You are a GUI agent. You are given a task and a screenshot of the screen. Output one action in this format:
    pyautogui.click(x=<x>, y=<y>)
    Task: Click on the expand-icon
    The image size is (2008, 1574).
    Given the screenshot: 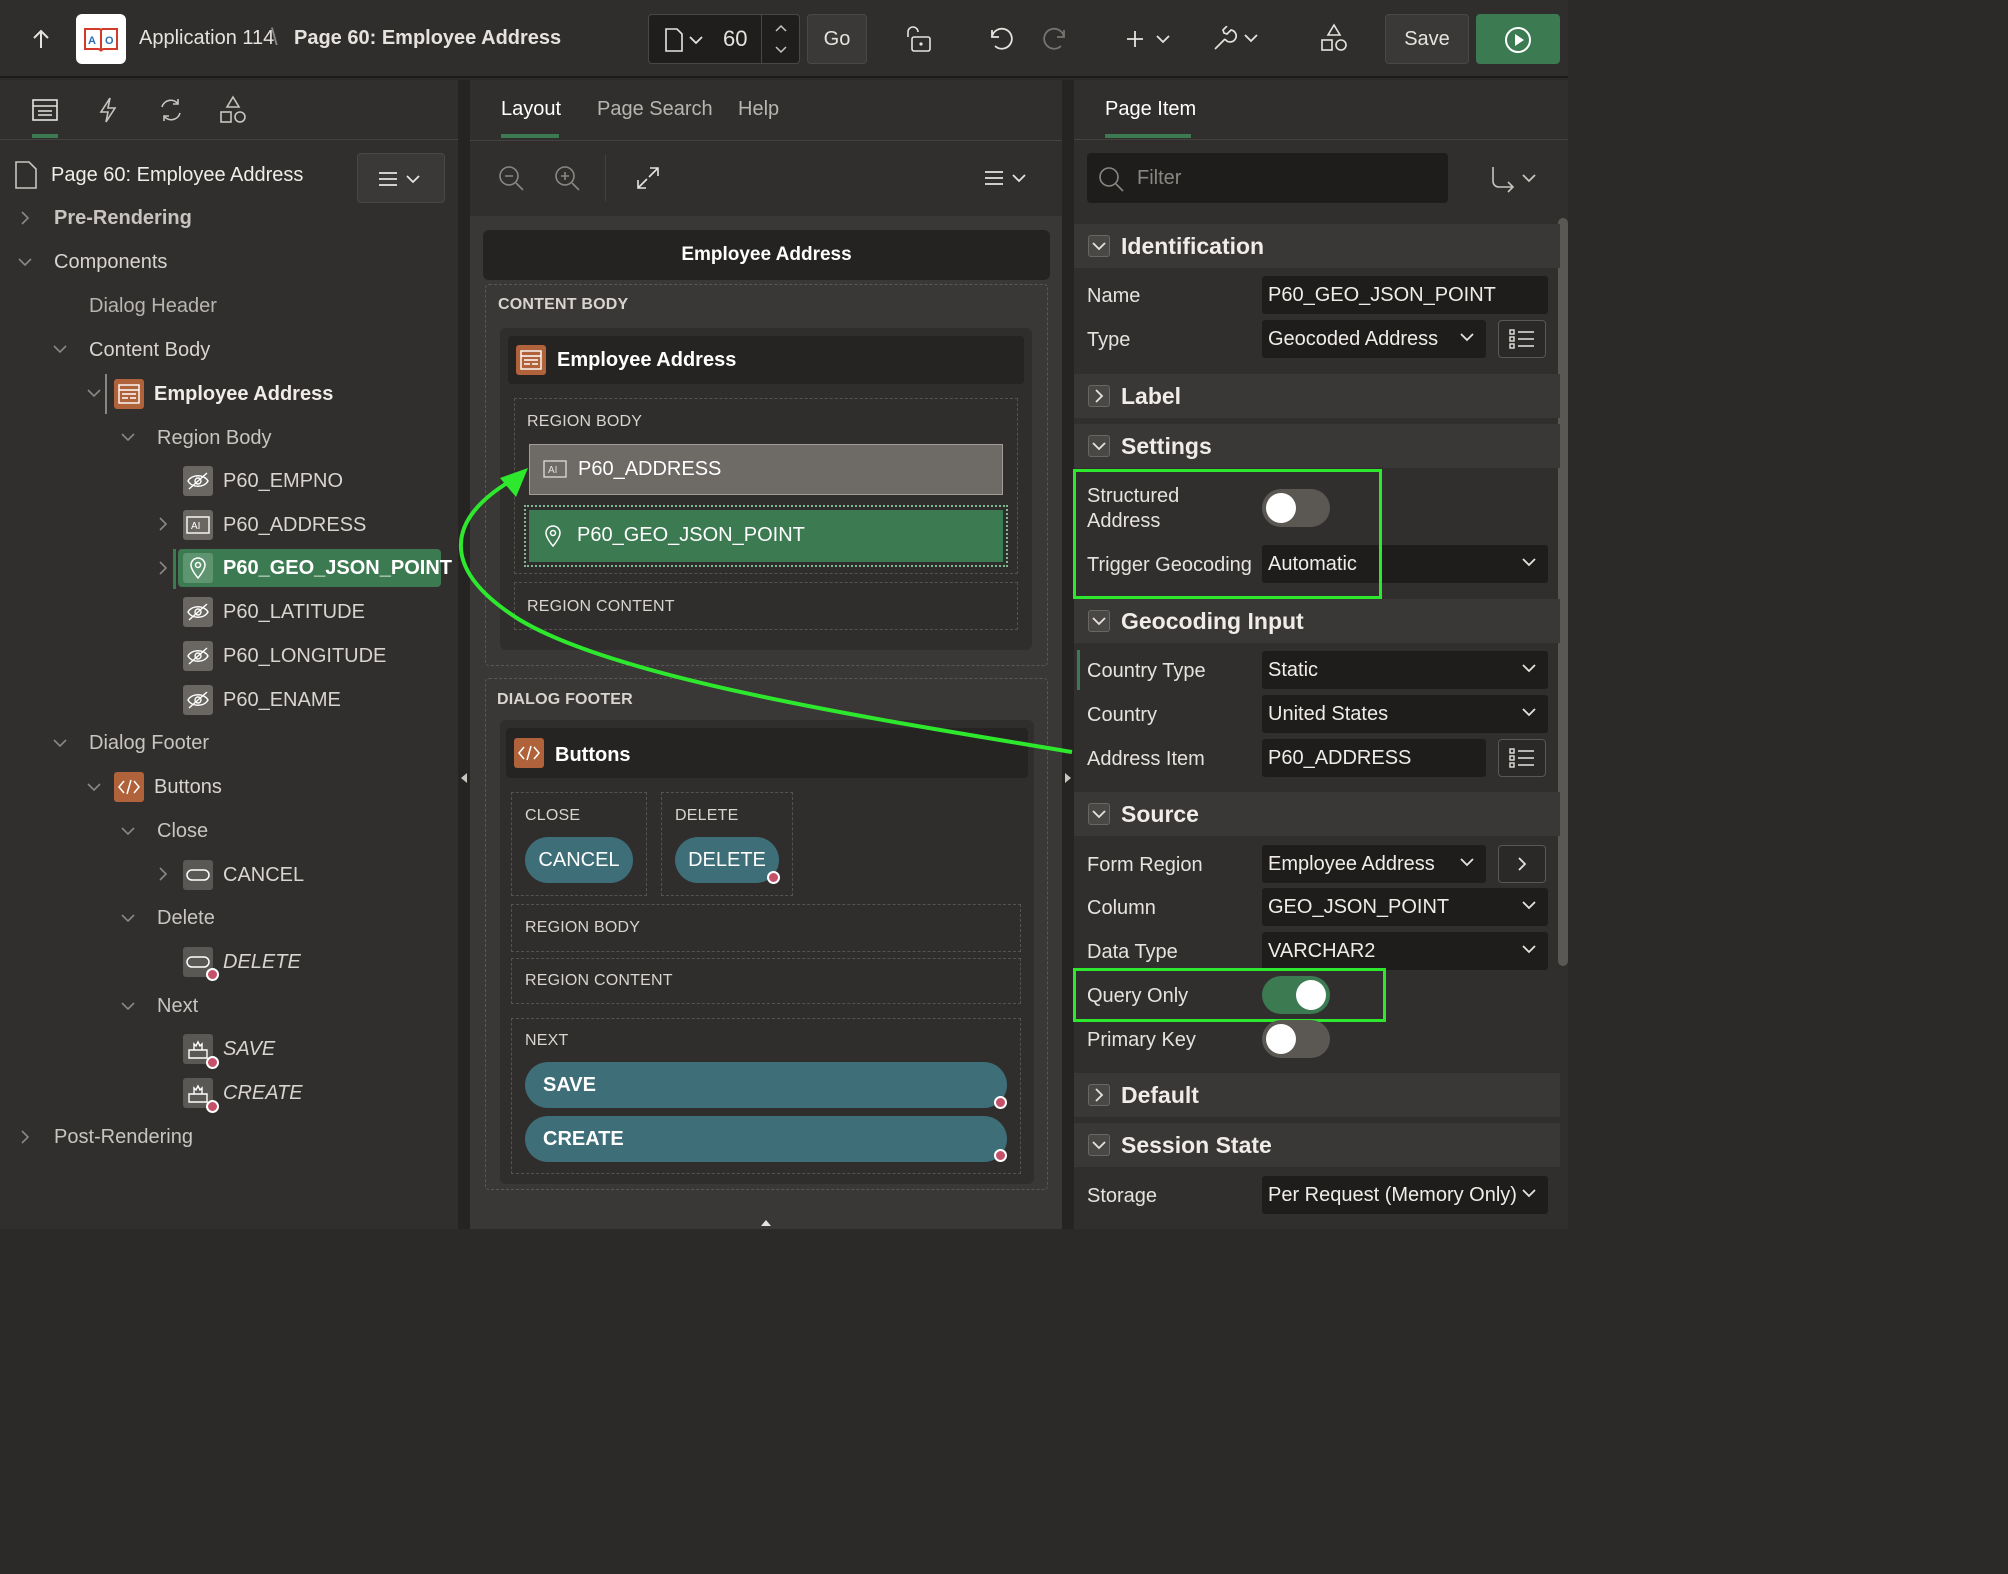 What is the action you would take?
    pyautogui.click(x=648, y=178)
    